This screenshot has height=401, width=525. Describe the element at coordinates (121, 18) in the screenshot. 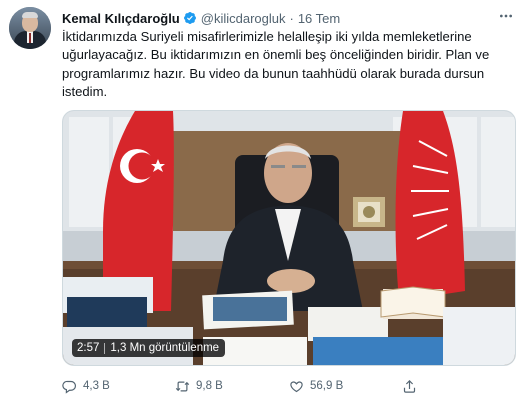

I see `author-name: Kemal Kılıçdaroğlu` at that location.